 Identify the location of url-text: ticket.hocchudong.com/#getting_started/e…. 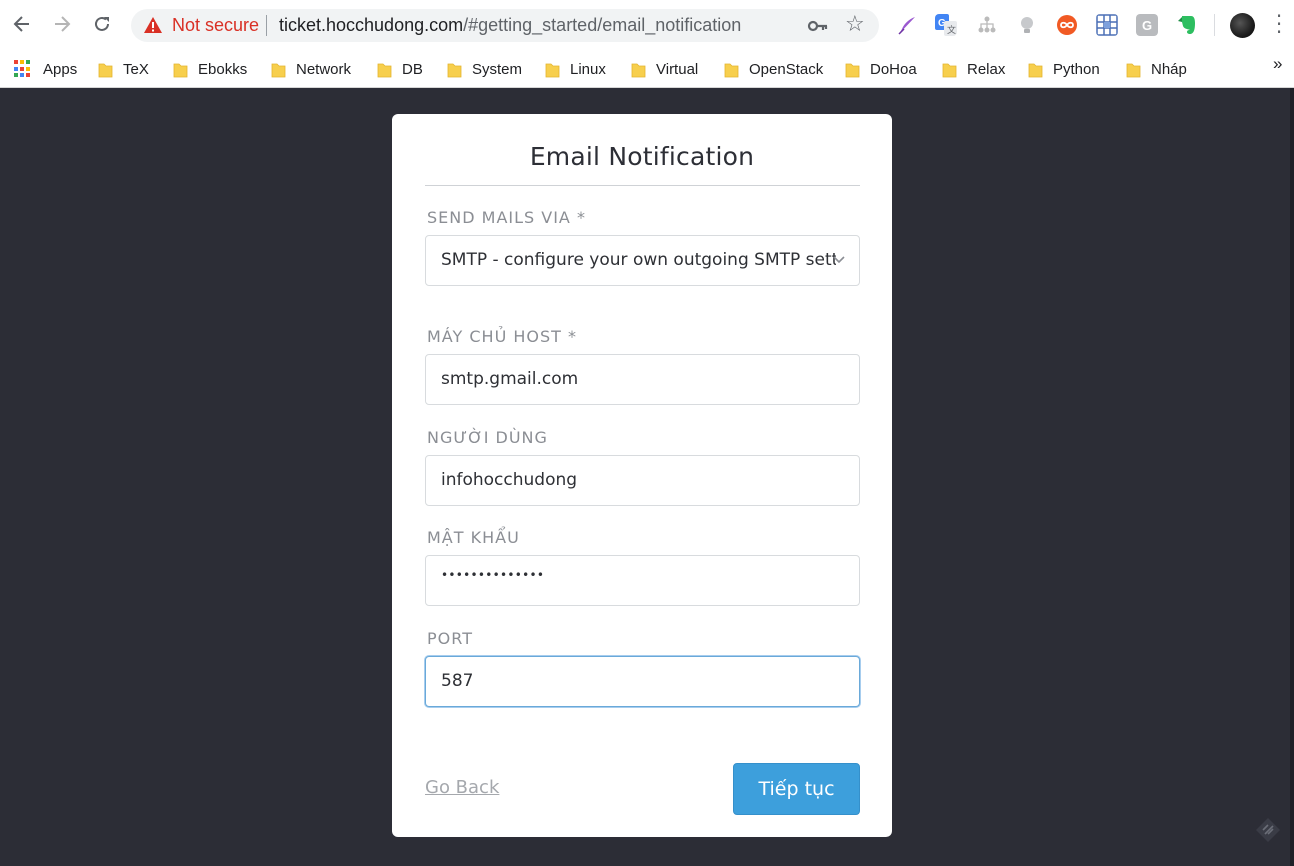
(510, 25).